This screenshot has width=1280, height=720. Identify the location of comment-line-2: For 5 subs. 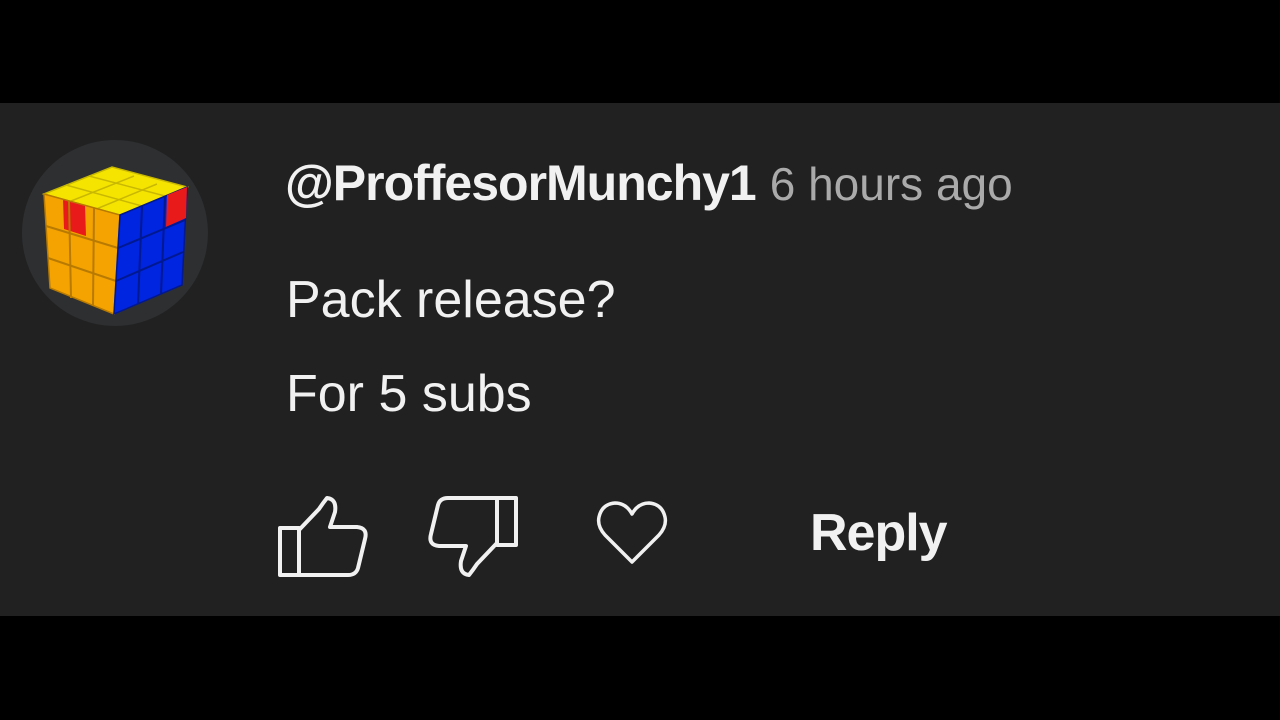
(409, 394).